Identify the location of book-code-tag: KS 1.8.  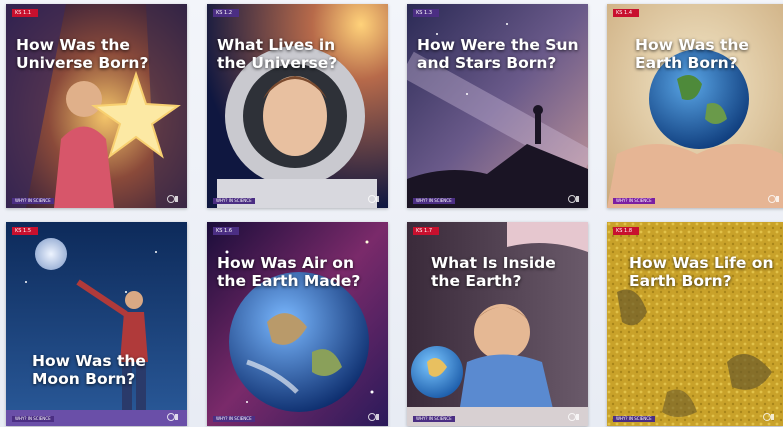
(626, 231).